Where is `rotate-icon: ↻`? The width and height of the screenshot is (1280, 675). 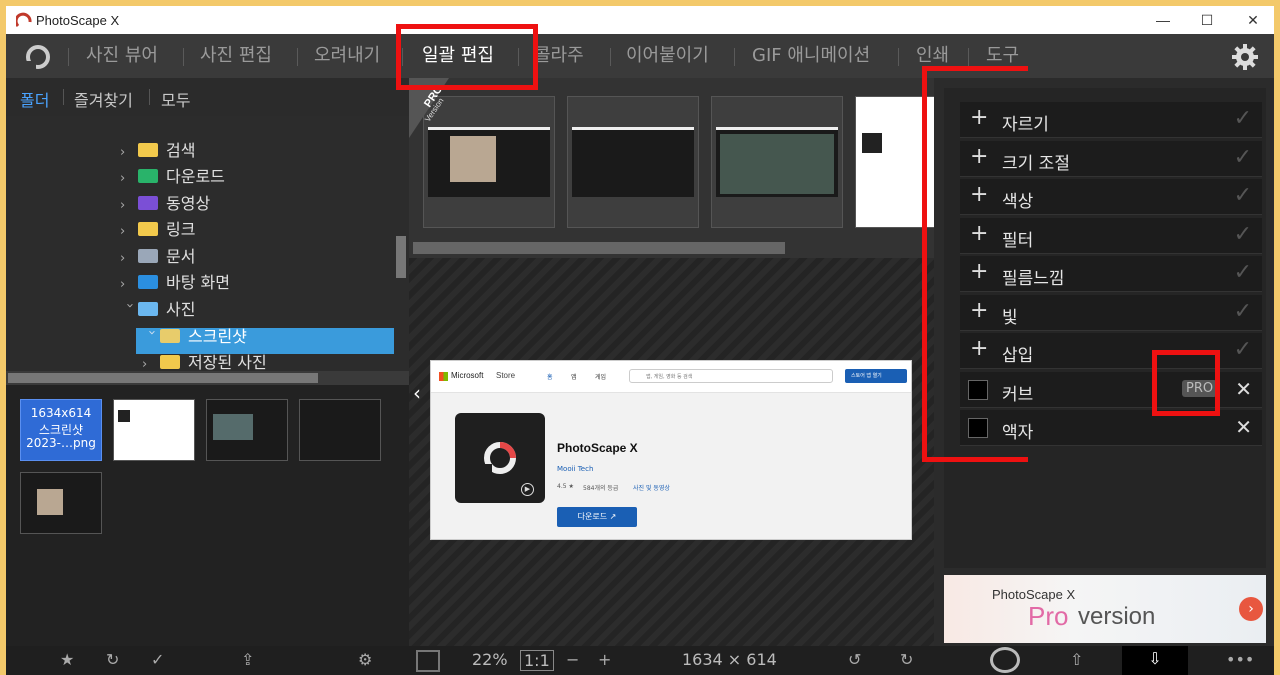
rotate-icon: ↻ is located at coordinates (112, 659).